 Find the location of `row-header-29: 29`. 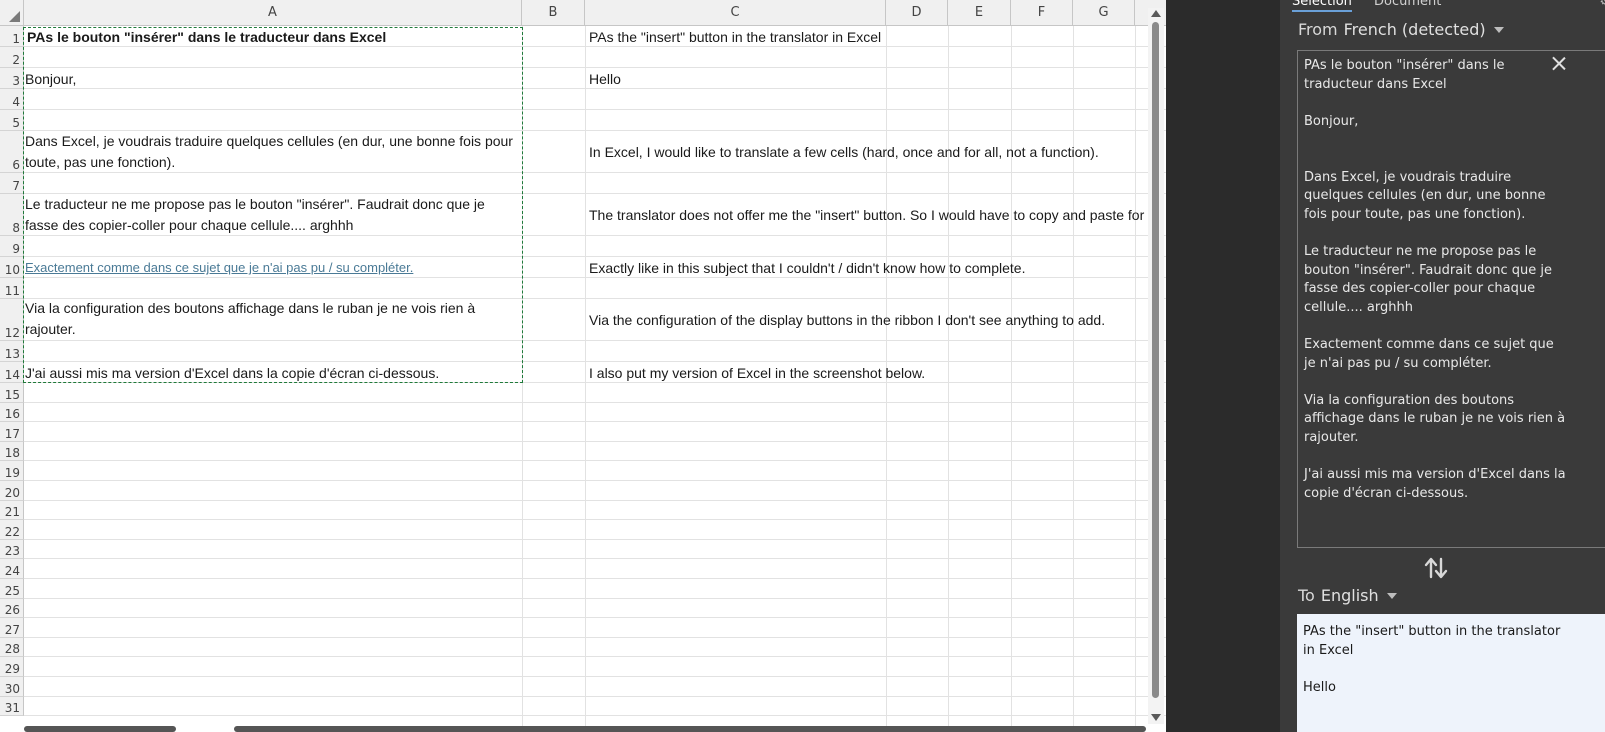

row-header-29: 29 is located at coordinates (12, 667).